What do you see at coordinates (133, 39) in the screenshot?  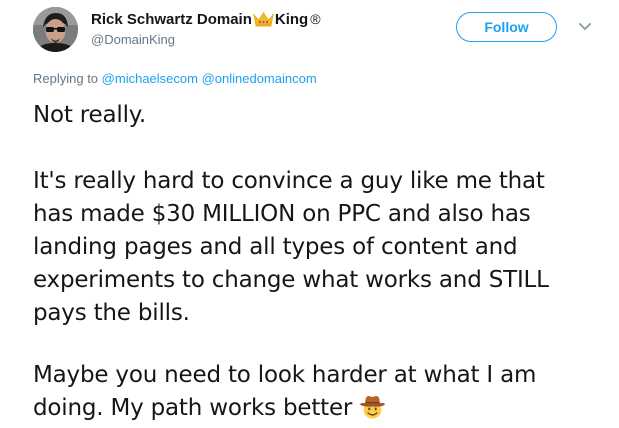 I see `author-handle: @DomainKing` at bounding box center [133, 39].